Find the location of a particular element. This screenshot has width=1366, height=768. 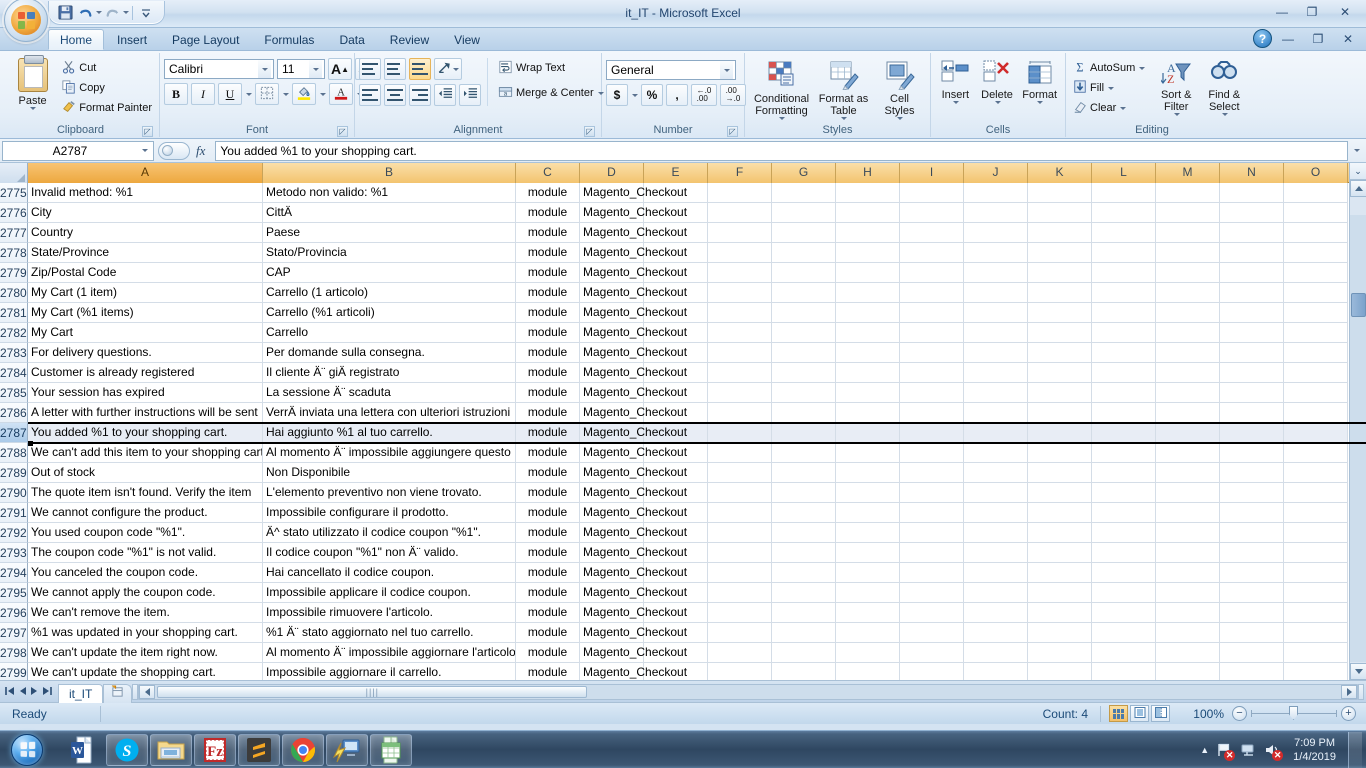

cell-C2777: module is located at coordinates (548, 233).